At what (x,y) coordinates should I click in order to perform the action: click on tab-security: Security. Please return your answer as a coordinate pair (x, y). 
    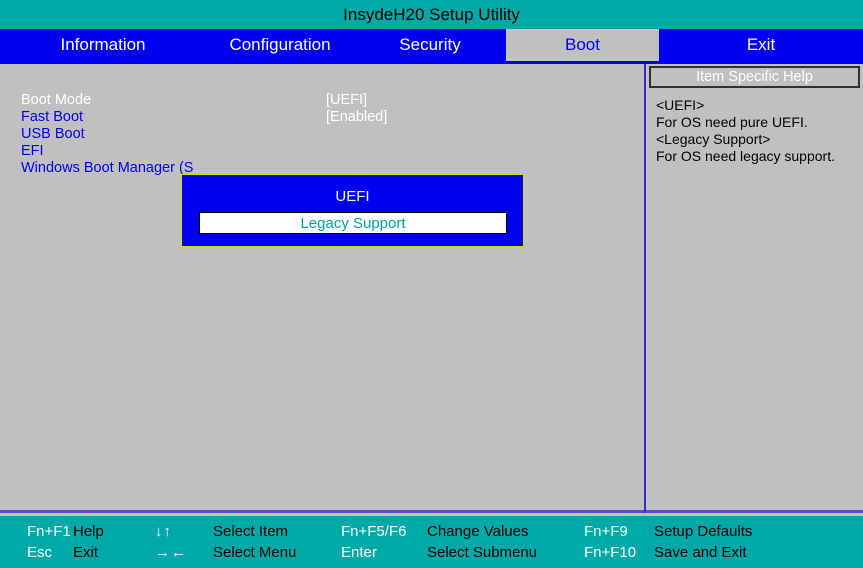
    Looking at the image, I should click on (430, 45).